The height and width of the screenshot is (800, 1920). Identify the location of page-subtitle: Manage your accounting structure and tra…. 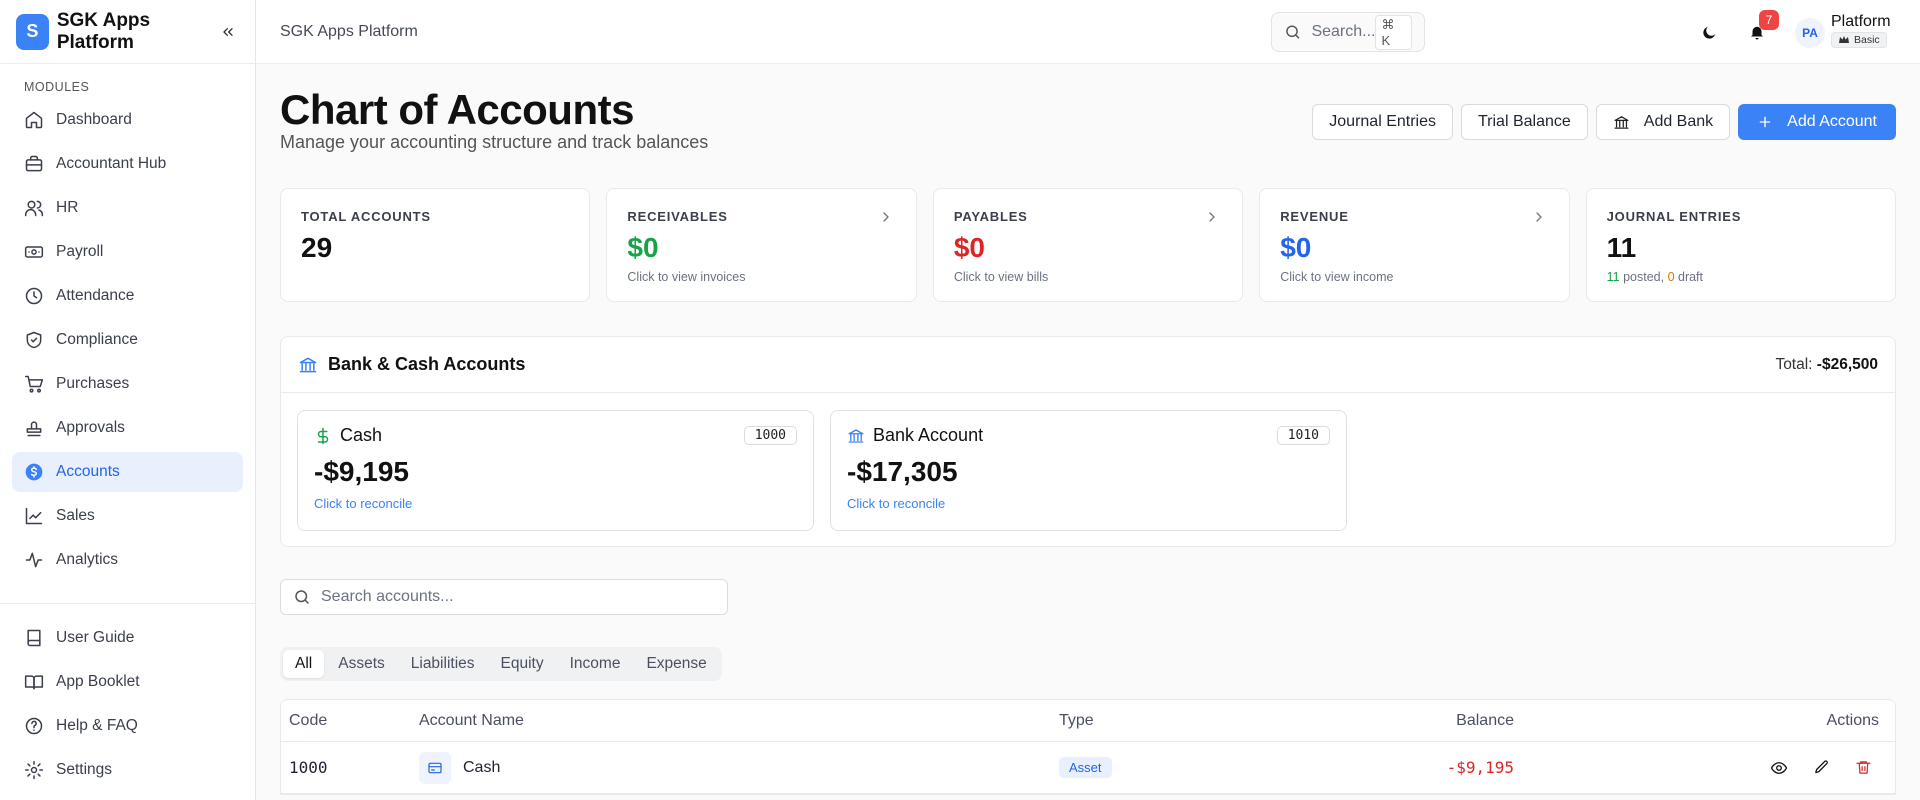
(494, 142).